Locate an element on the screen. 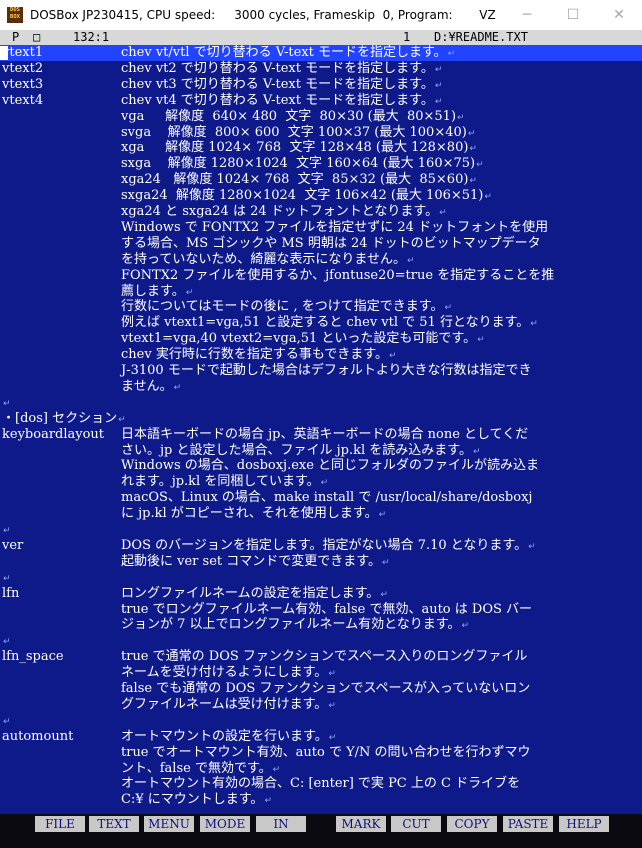  text-line: svga 解像度 800× 600 文字 100×37 (最大 100×40)↵ is located at coordinates (321, 133).